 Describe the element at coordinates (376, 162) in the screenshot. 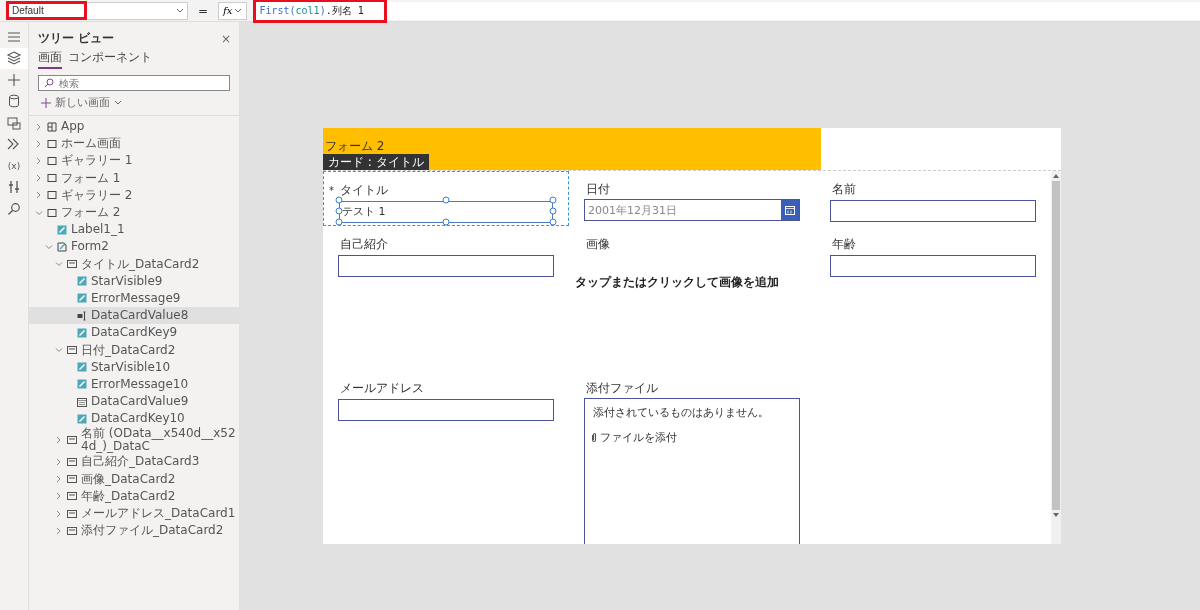

I see `tooltip: カード : タイトル` at that location.